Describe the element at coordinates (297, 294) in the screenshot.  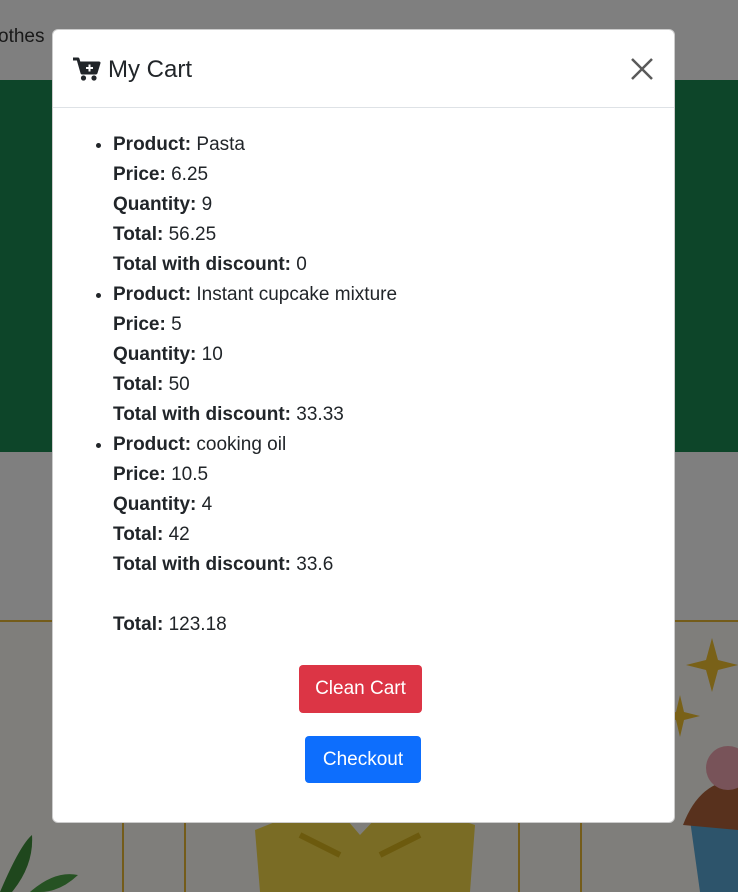
I see `product-name: Instant cupcake mixture` at that location.